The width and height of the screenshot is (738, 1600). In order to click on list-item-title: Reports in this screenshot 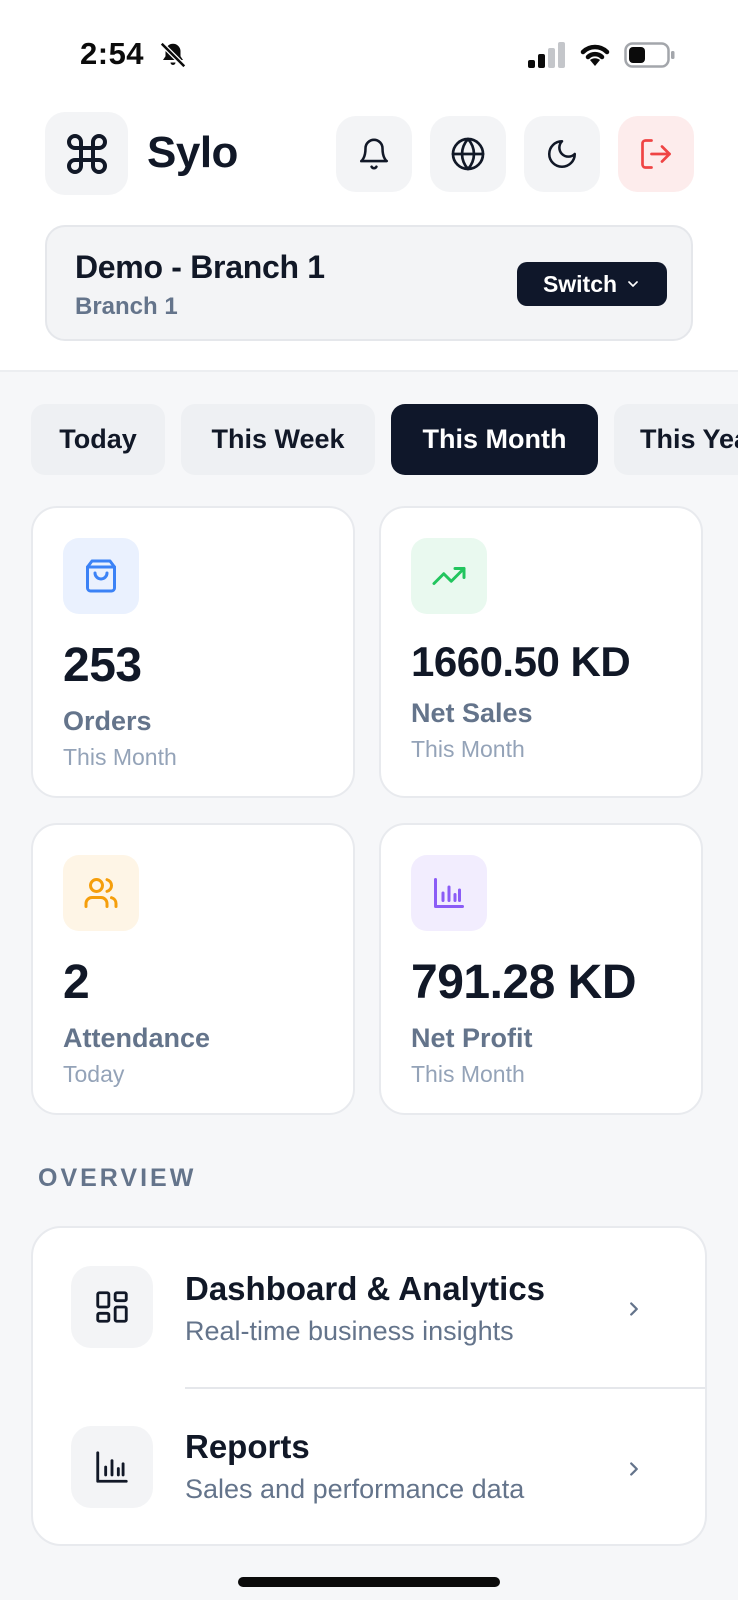, I will do `click(247, 1446)`.